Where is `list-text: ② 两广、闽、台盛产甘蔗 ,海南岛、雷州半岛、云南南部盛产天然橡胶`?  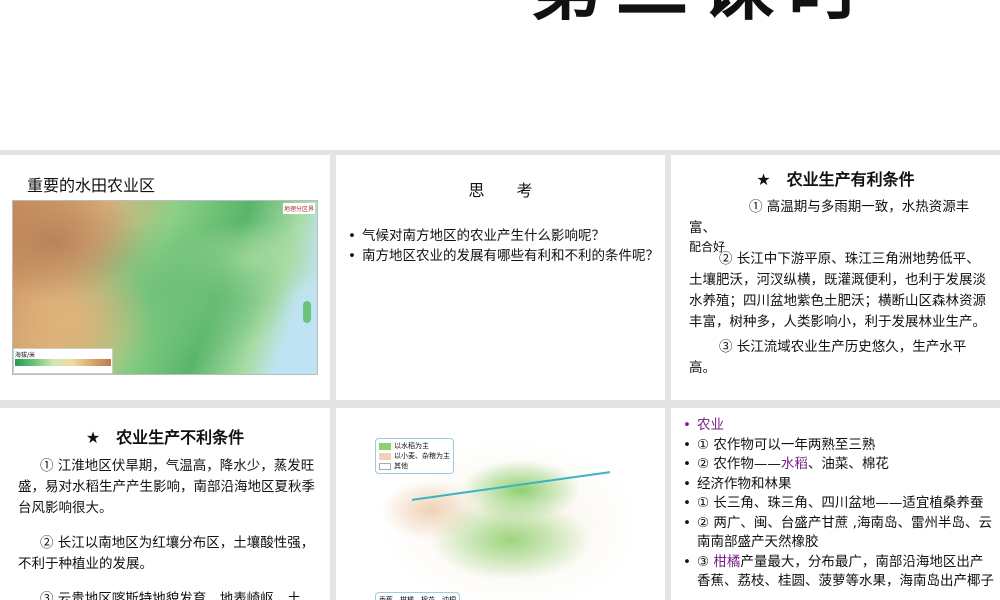
list-text: ② 两广、闽、台盛产甘蔗 ,海南岛、雷州半岛、云南南部盛产天然橡胶 is located at coordinates (844, 532).